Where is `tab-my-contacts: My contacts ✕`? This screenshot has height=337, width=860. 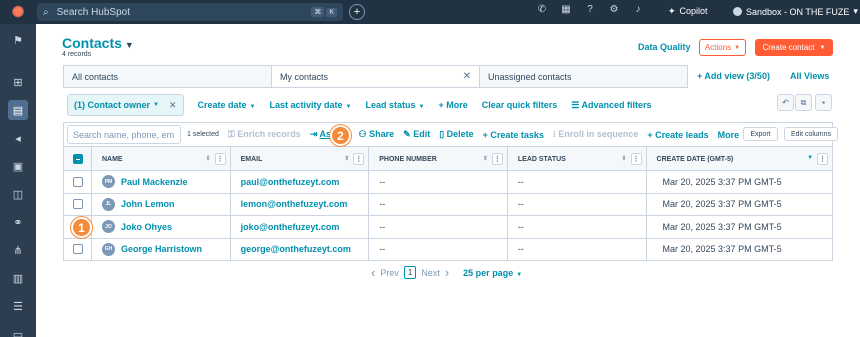 tab-my-contacts: My contacts ✕ is located at coordinates (375, 76).